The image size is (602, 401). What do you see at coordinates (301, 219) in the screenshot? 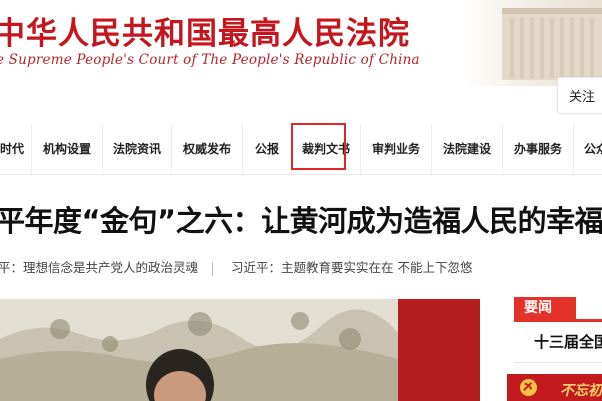
I see `headline-title: 平年度“金句”之六：让黄河成为造福人民的幸福河` at bounding box center [301, 219].